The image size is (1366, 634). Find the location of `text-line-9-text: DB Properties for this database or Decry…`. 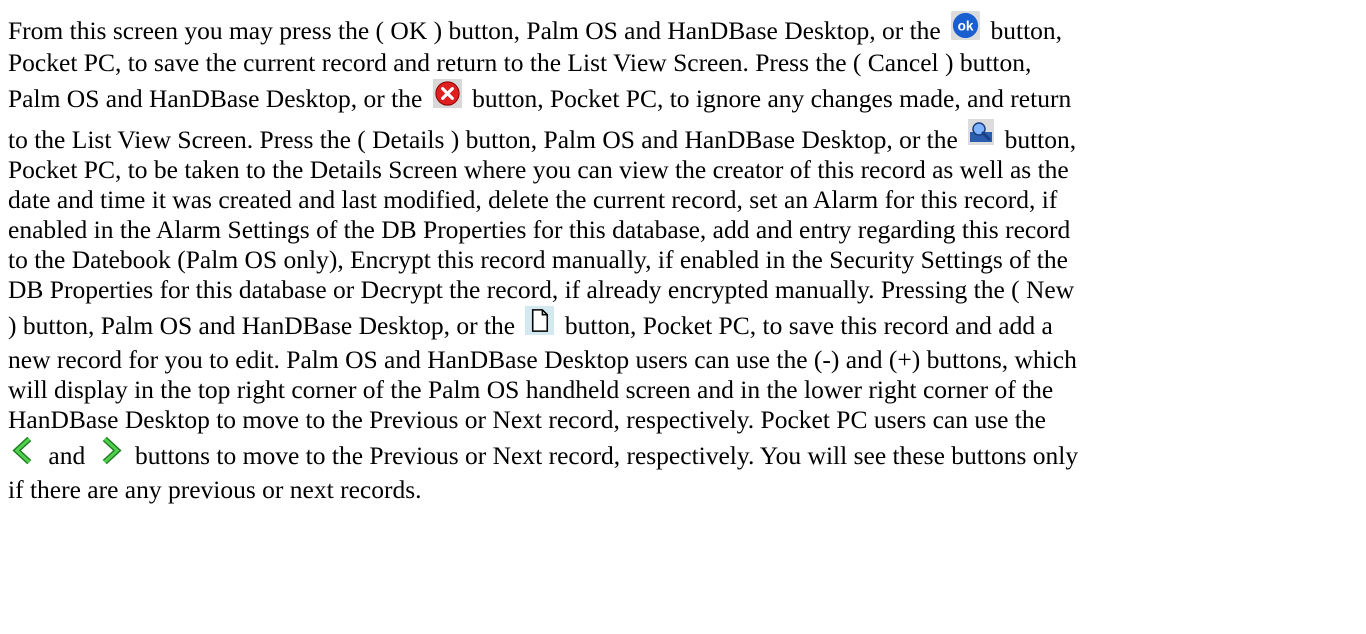

text-line-9-text: DB Properties for this database or Decry… is located at coordinates (541, 289).